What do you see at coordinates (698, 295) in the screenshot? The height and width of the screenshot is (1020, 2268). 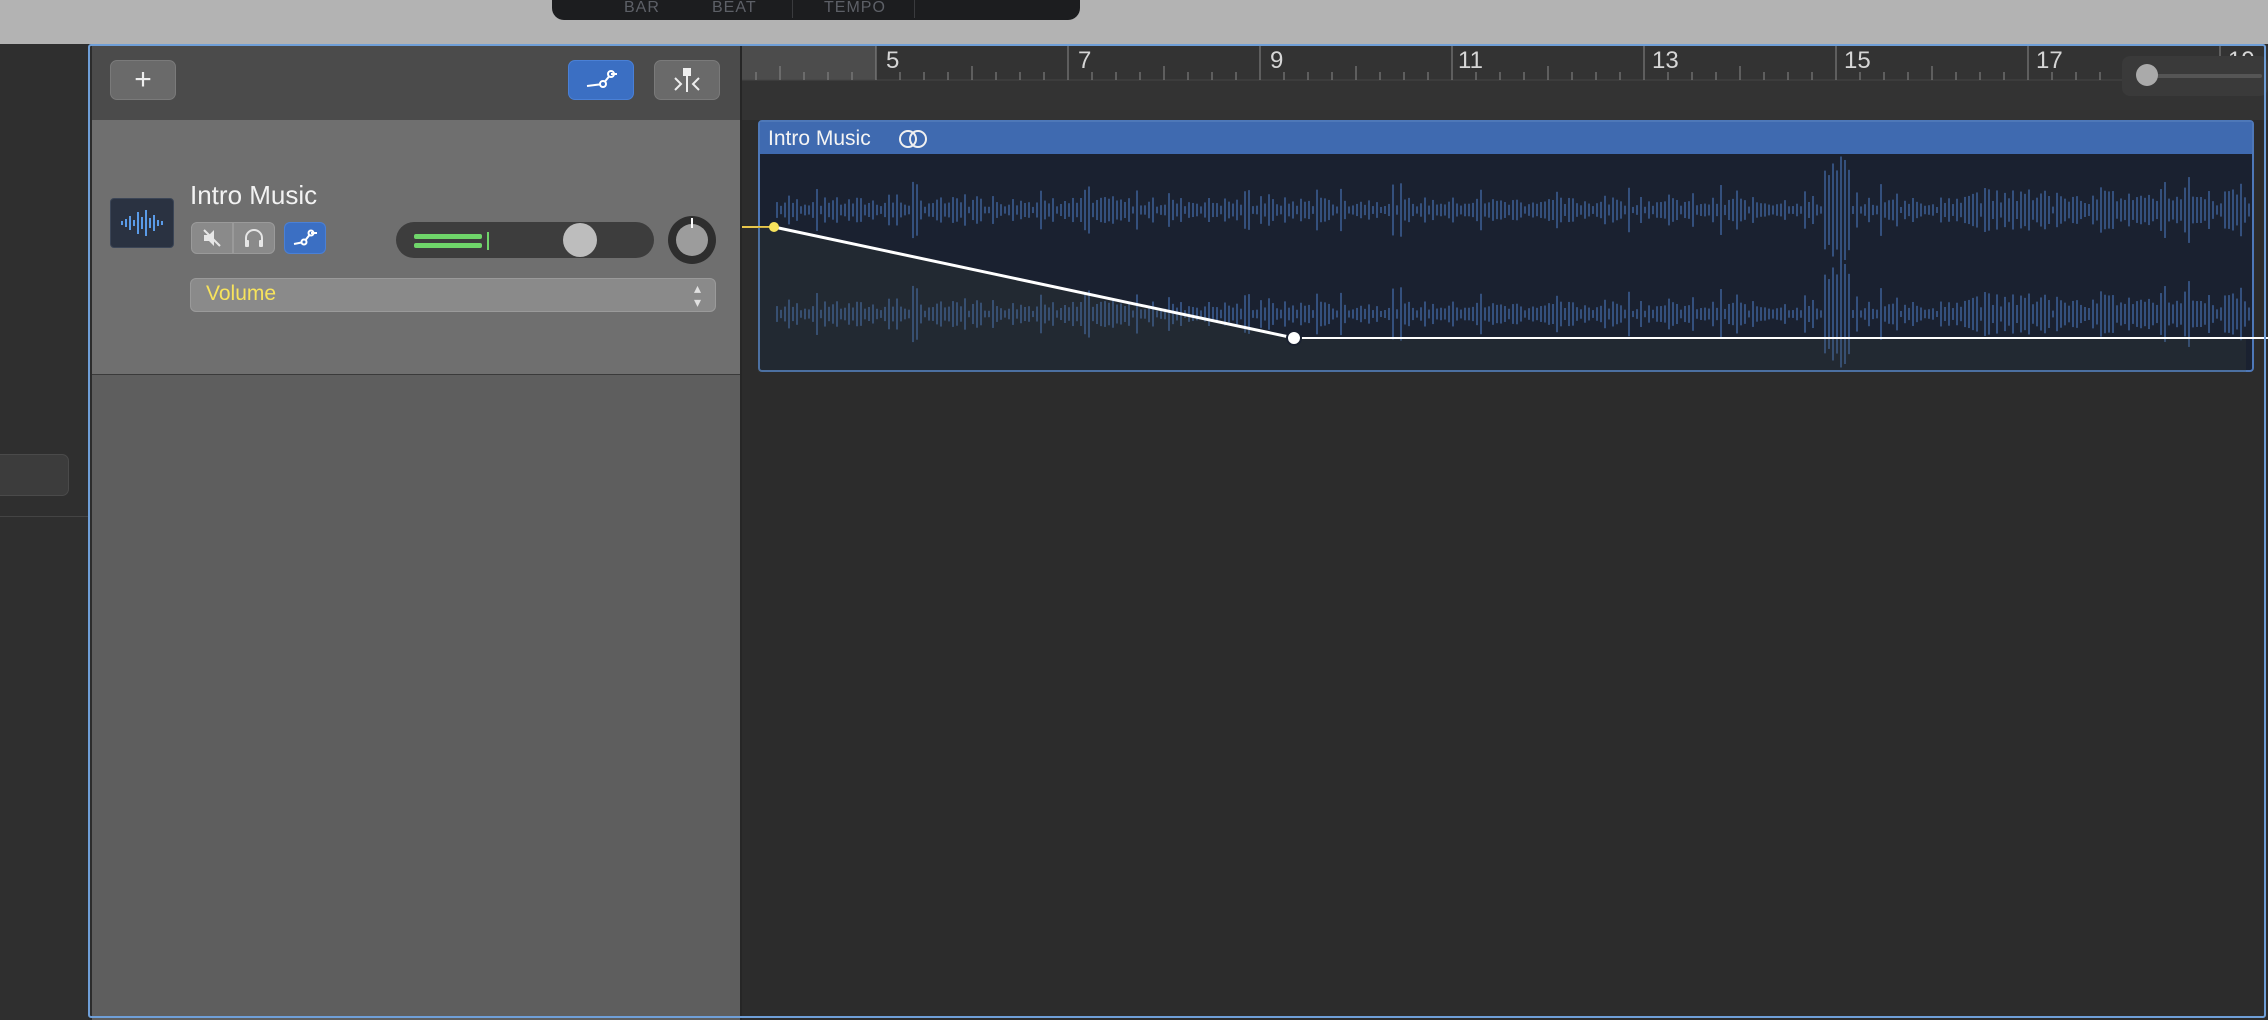 I see `chevron-updown-icon: ▴ ▾` at bounding box center [698, 295].